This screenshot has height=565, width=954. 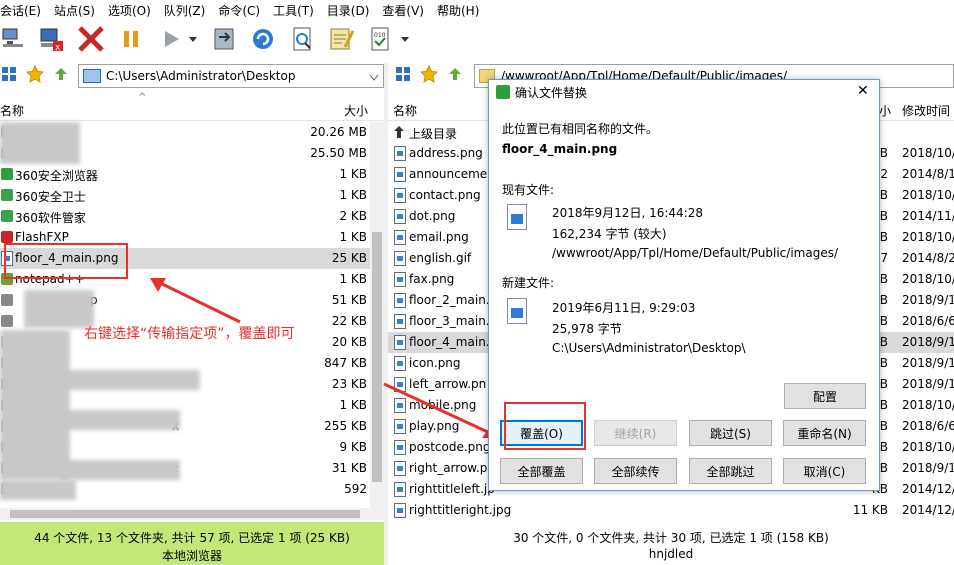 I want to click on rename-button: 重命名(N), so click(x=824, y=433).